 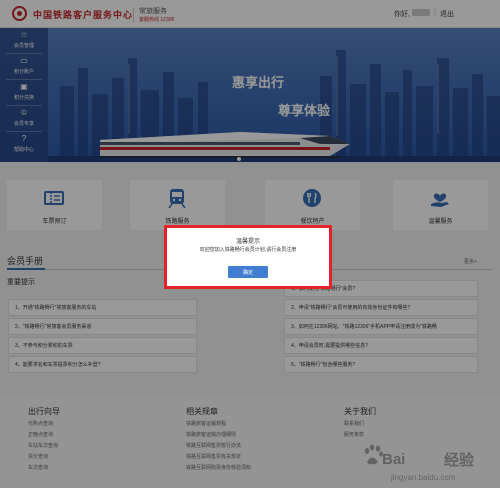 What do you see at coordinates (248, 272) in the screenshot?
I see `confirm-button: 确定` at bounding box center [248, 272].